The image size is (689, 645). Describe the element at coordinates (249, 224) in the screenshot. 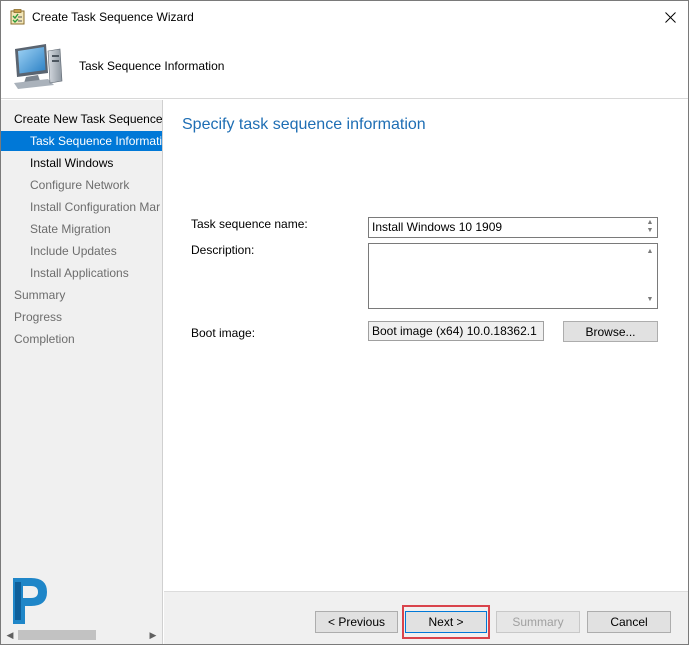

I see `task-sequence-name-label: Task sequence name:` at that location.